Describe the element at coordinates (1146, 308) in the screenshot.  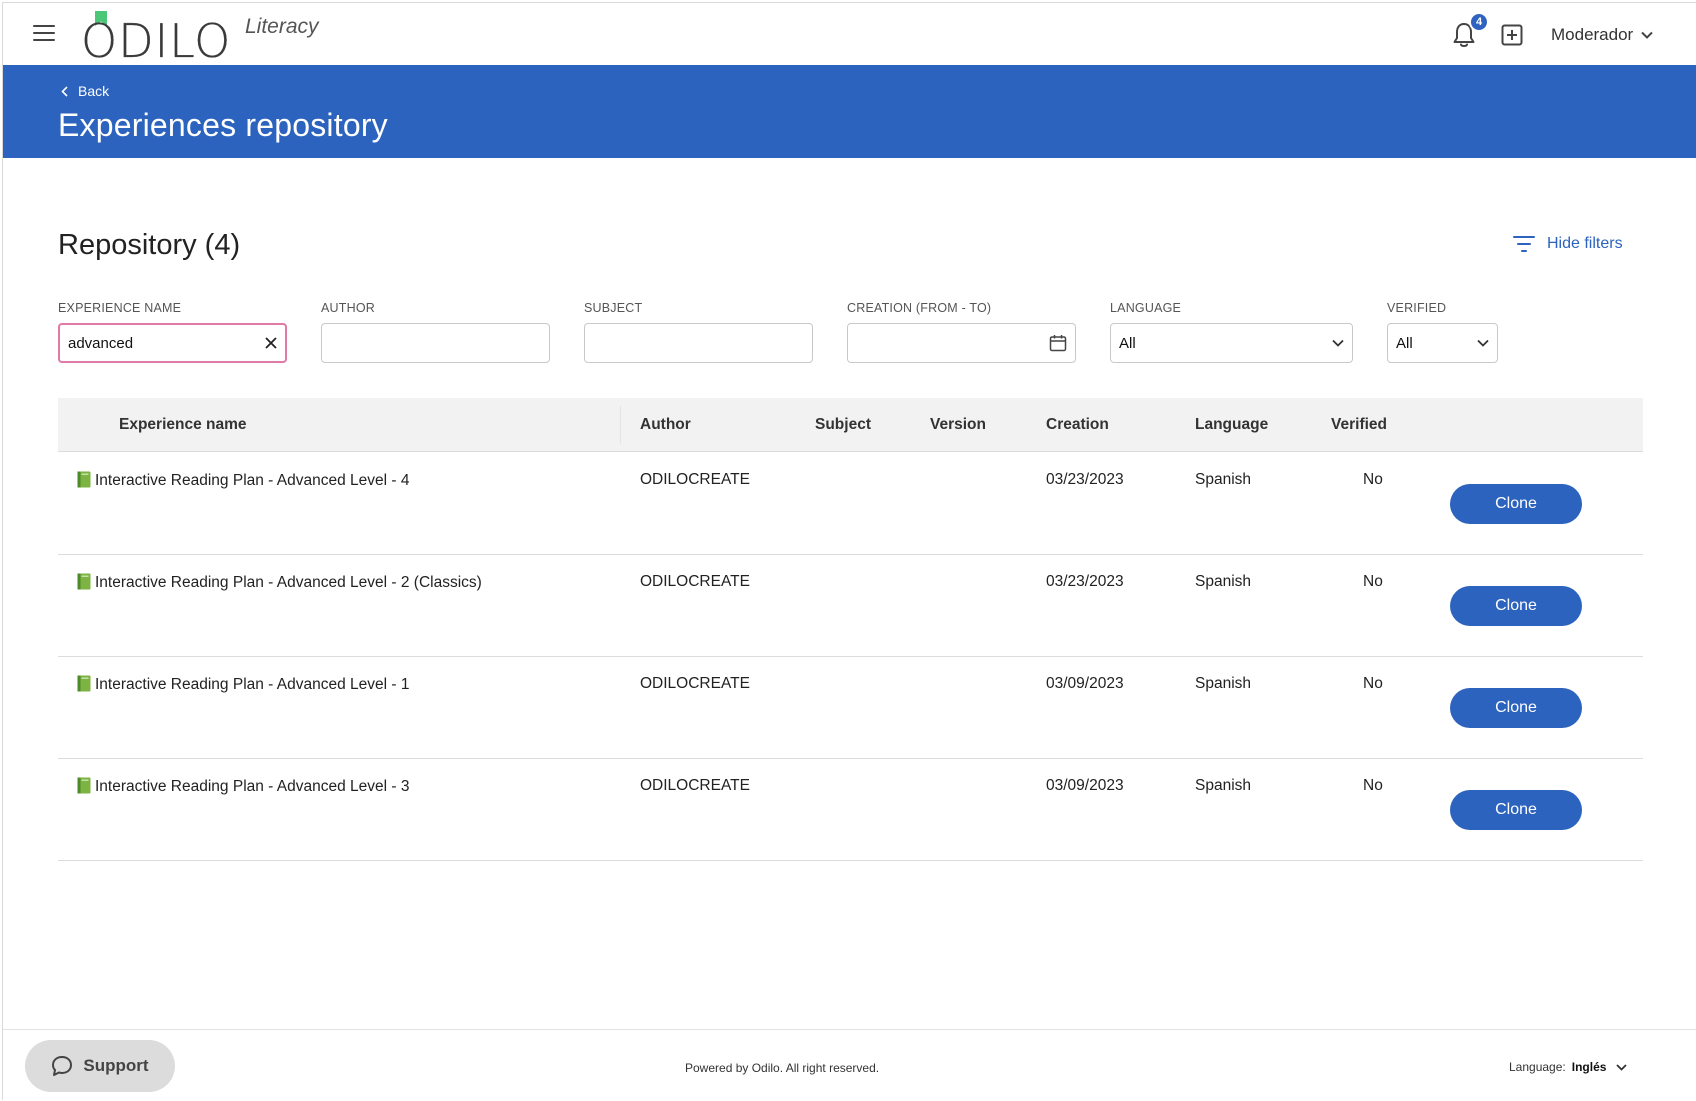
I see `filter-label: LANGUAGE` at that location.